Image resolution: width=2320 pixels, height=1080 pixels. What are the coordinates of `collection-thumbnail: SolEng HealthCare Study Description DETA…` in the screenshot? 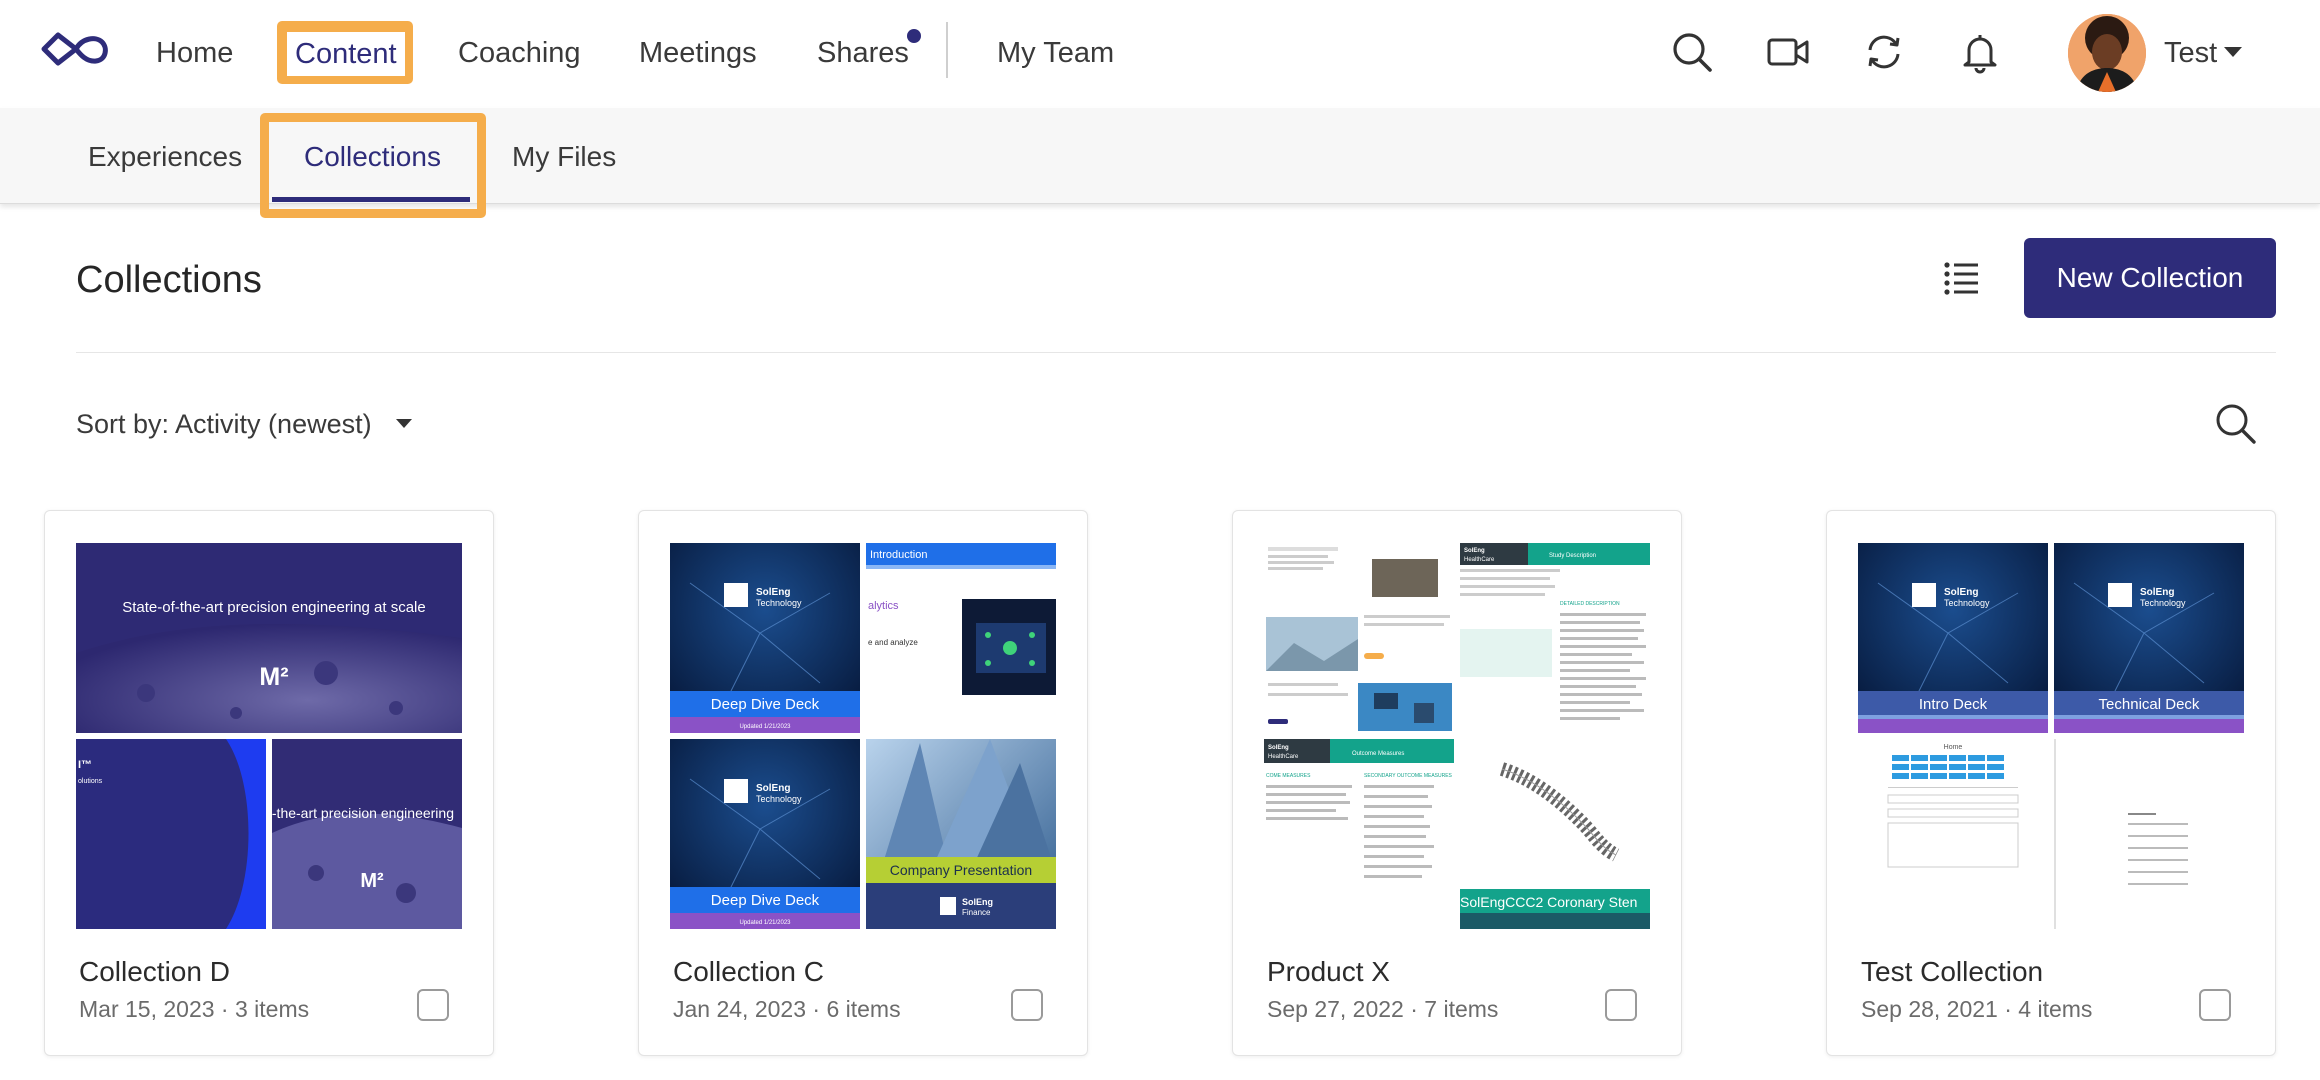 It's located at (1457, 736).